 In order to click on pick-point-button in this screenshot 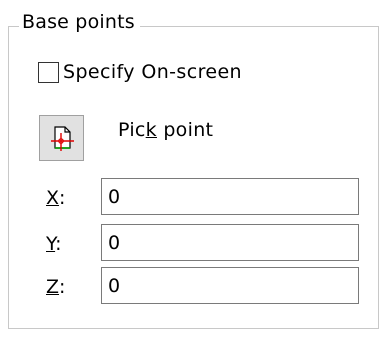, I will do `click(61, 138)`.